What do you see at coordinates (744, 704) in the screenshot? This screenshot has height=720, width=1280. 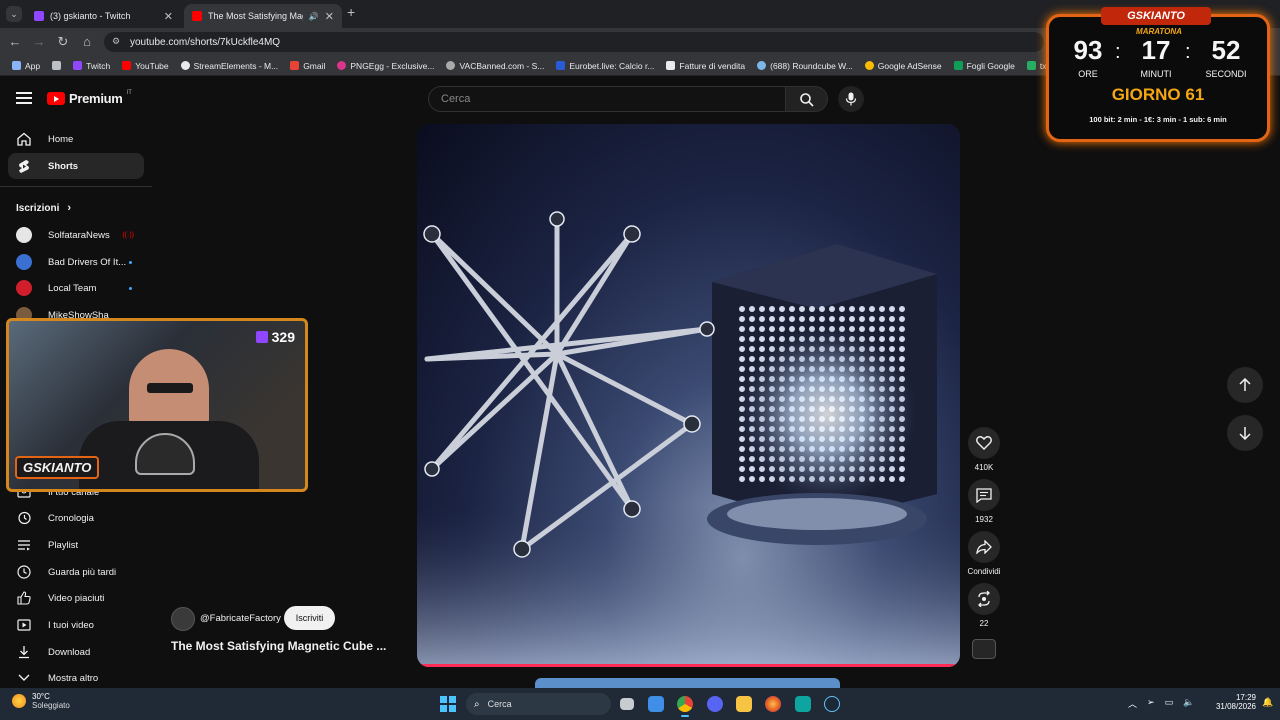 I see `file-explorer-icon` at bounding box center [744, 704].